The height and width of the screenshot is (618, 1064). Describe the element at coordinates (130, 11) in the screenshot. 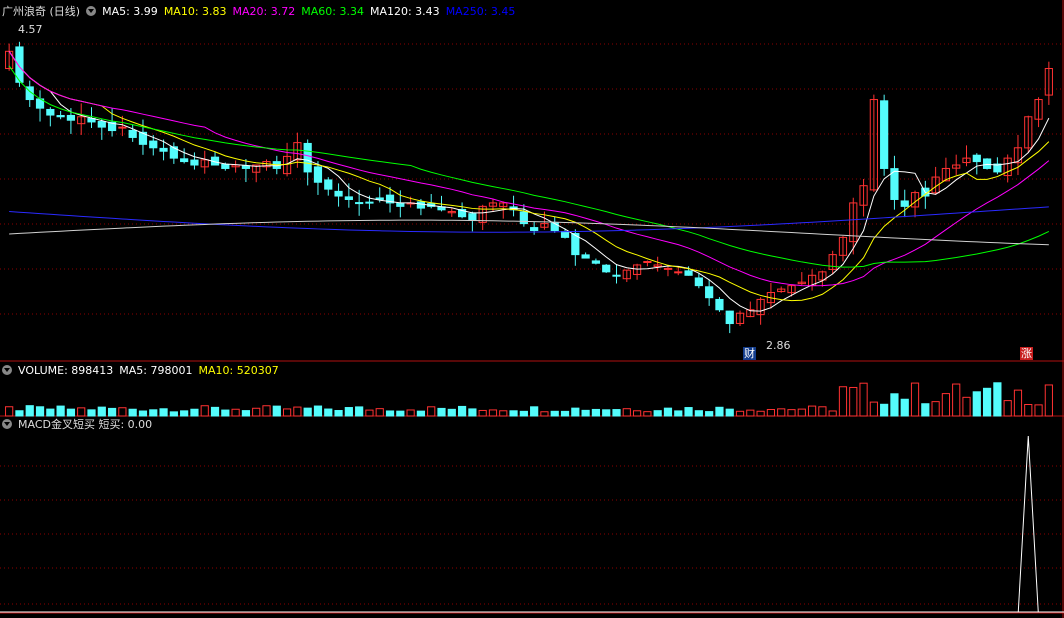

I see `ma-legend-item: MA5: 3.99` at that location.